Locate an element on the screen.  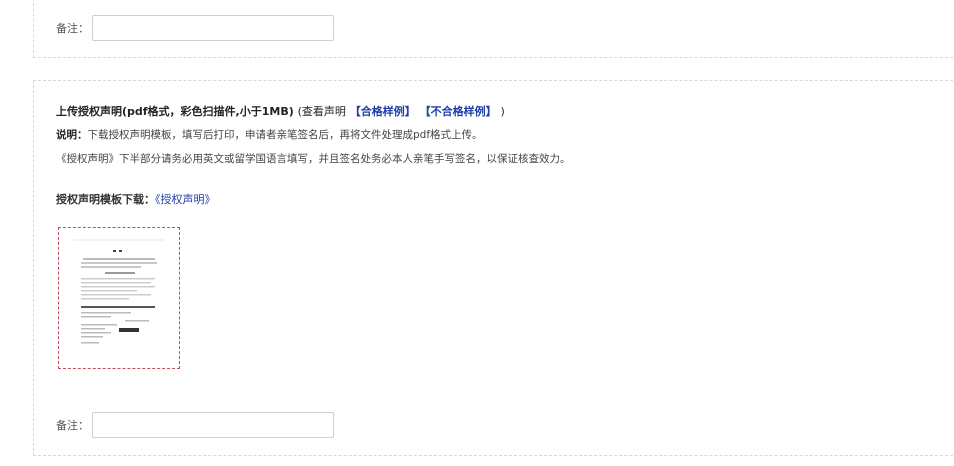
view-suffix: ) is located at coordinates (502, 111).